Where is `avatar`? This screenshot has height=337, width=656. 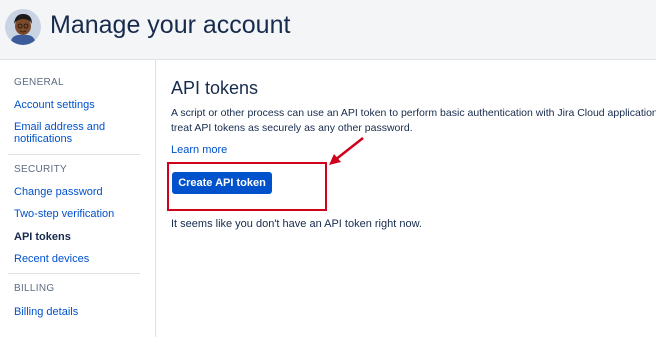
avatar is located at coordinates (23, 27).